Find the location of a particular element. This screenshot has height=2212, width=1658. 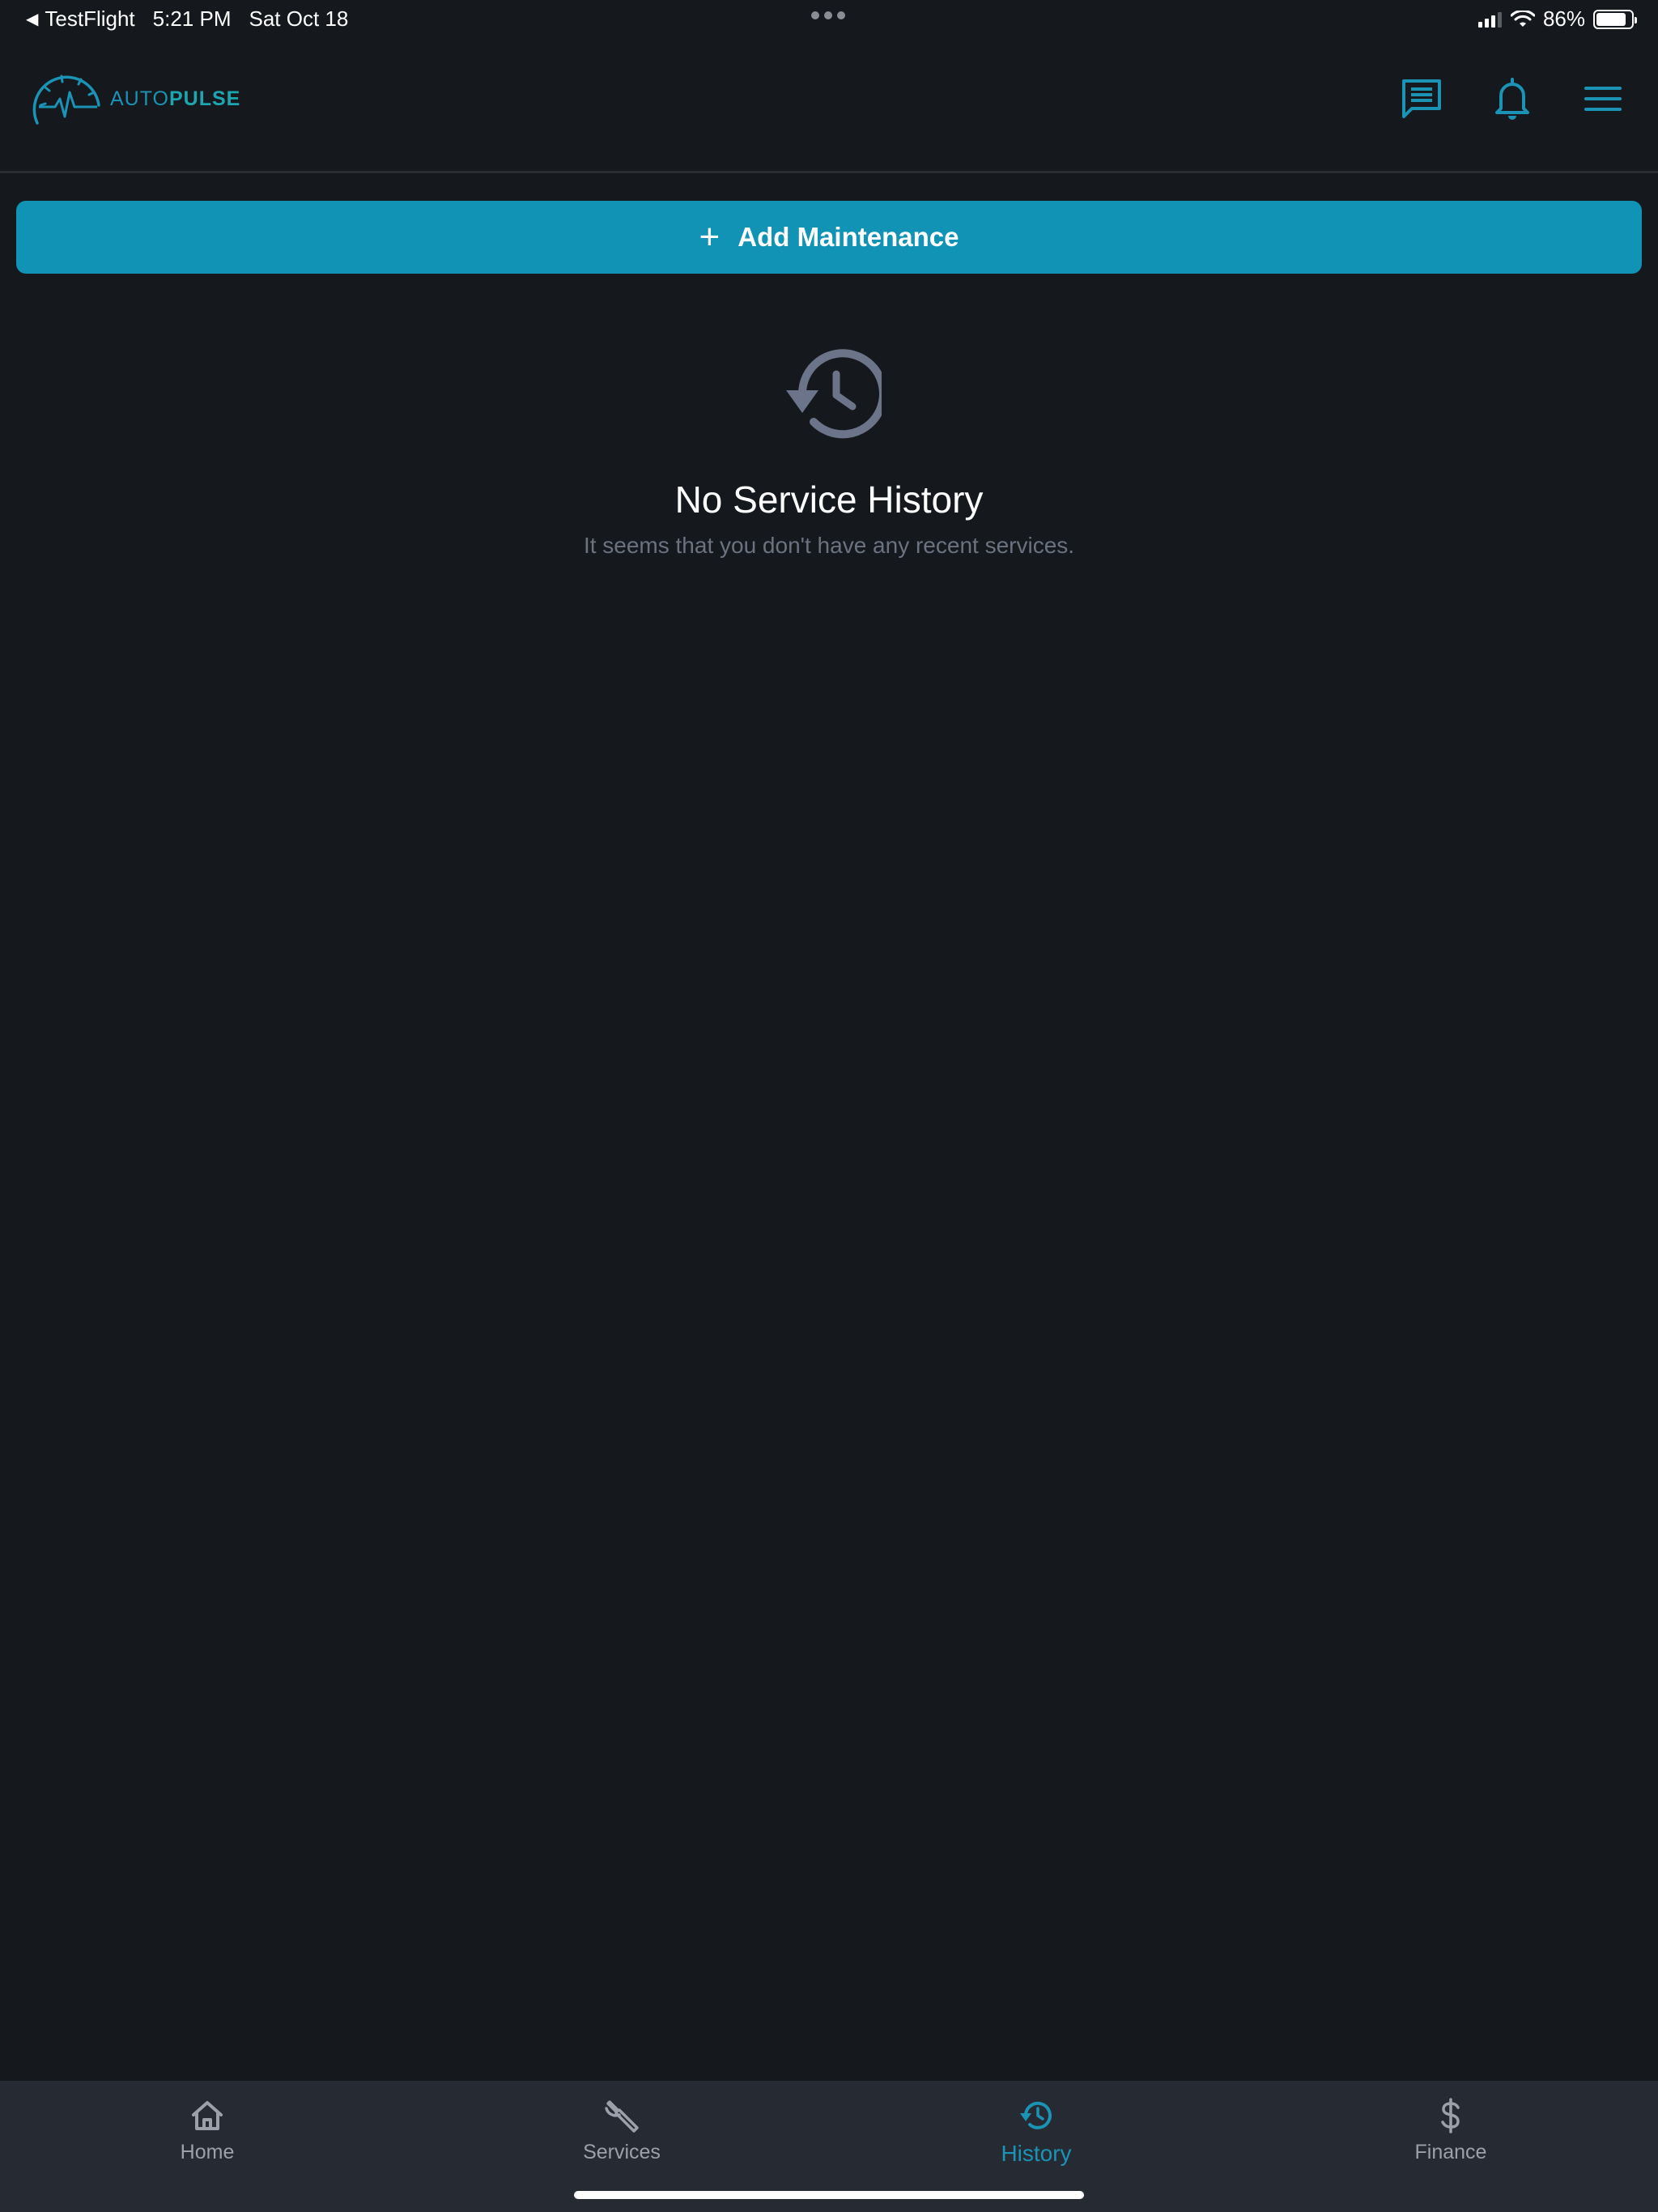

logo-text-auto: AUTO is located at coordinates (139, 99).